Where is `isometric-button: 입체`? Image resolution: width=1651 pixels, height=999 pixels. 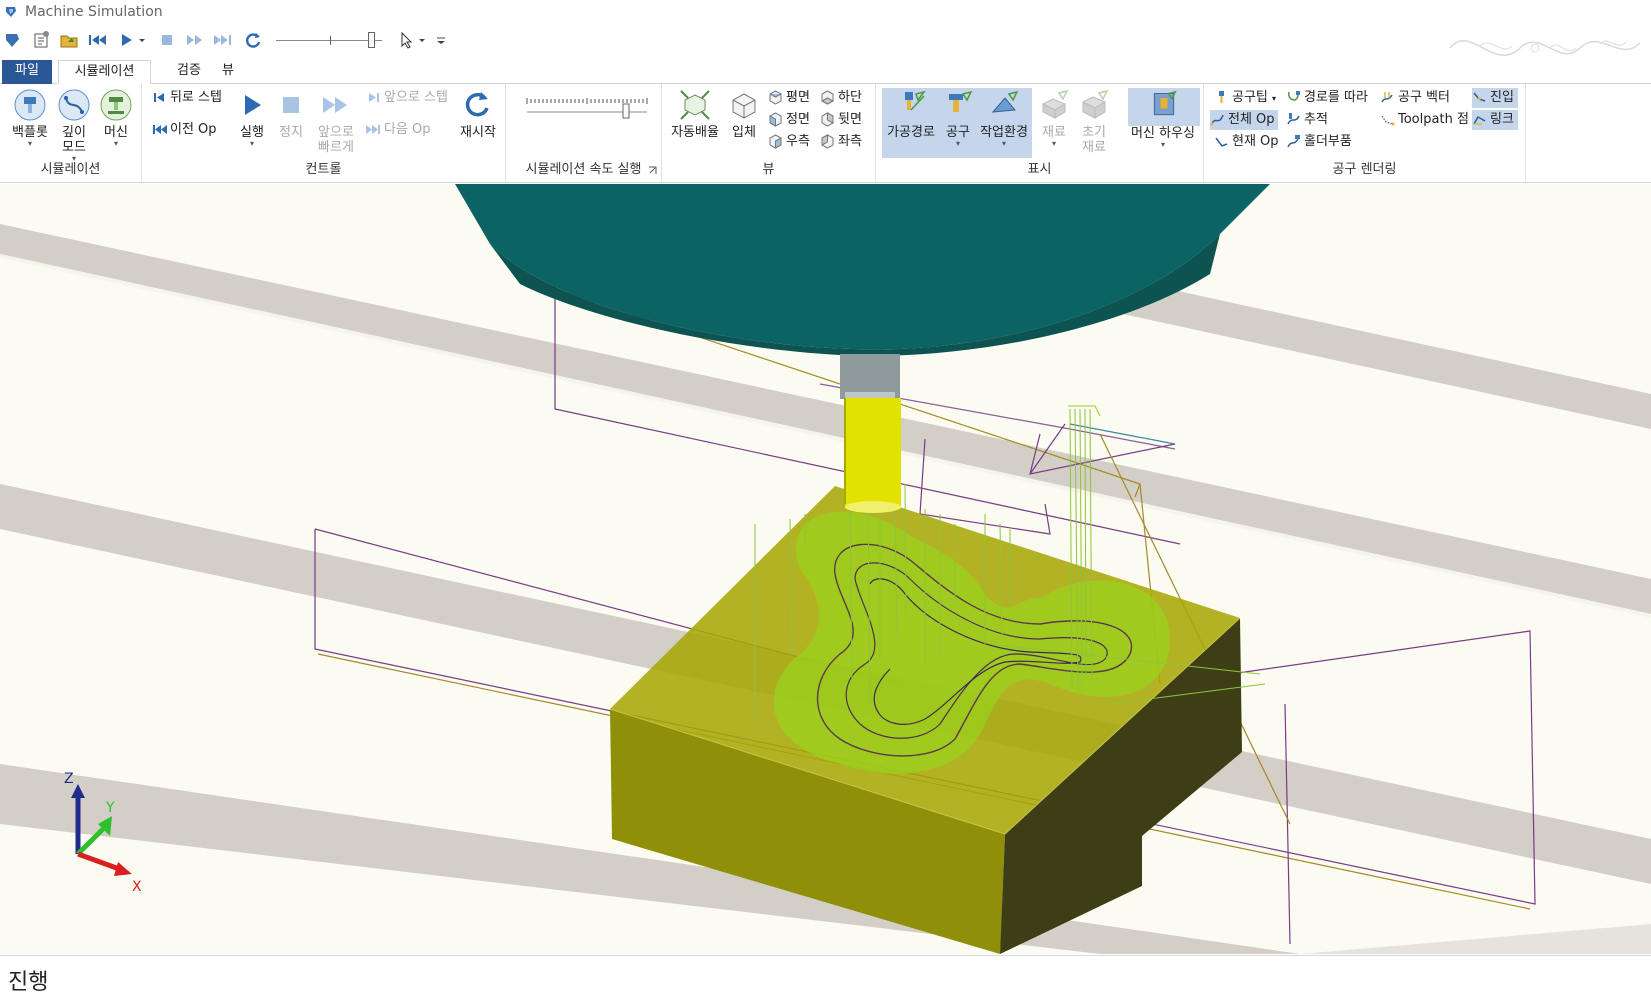
isometric-button: 입체 is located at coordinates (744, 114).